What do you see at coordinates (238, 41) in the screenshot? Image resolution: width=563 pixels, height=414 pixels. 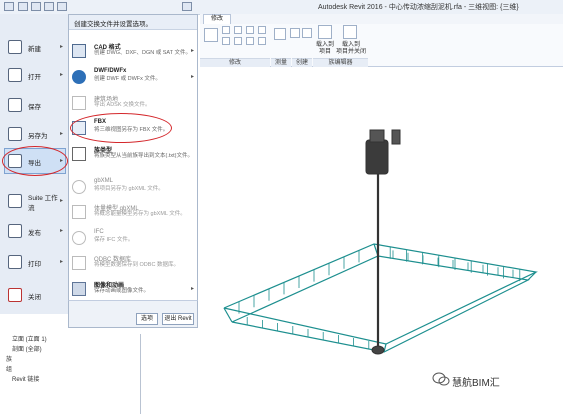 I see `move-icon` at bounding box center [238, 41].